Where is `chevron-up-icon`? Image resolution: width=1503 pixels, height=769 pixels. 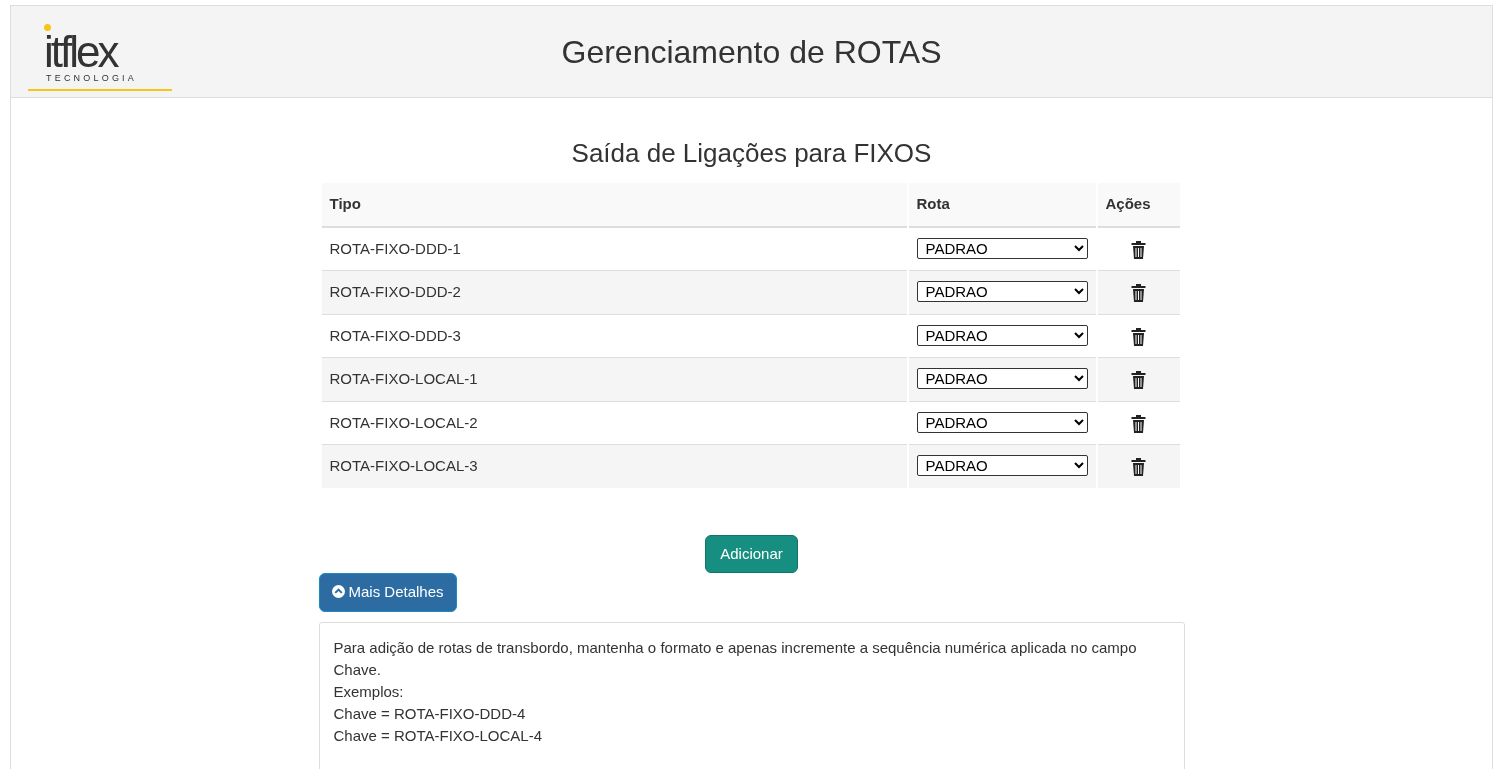 chevron-up-icon is located at coordinates (338, 591).